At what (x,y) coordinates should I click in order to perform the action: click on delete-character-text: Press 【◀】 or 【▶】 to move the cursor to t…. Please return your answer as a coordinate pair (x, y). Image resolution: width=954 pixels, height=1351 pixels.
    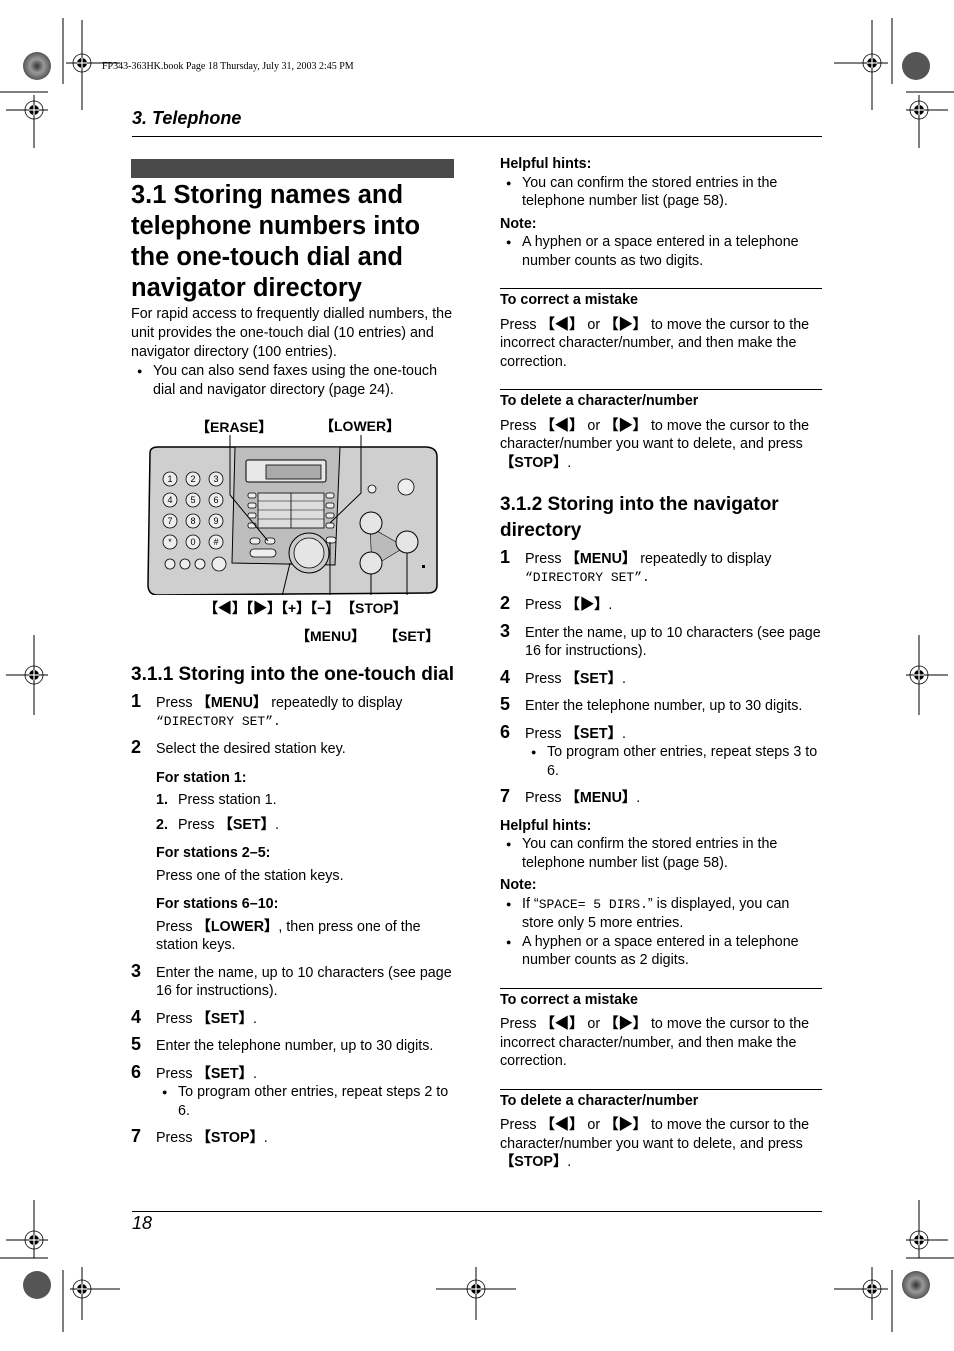
    Looking at the image, I should click on (661, 445).